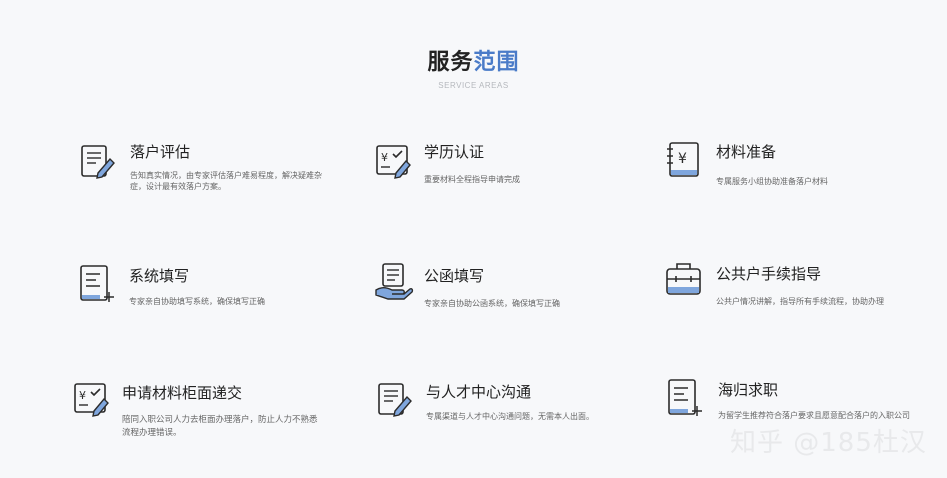  What do you see at coordinates (772, 181) in the screenshot?
I see `service-desc: 专属服务小组协助准备落户材料` at bounding box center [772, 181].